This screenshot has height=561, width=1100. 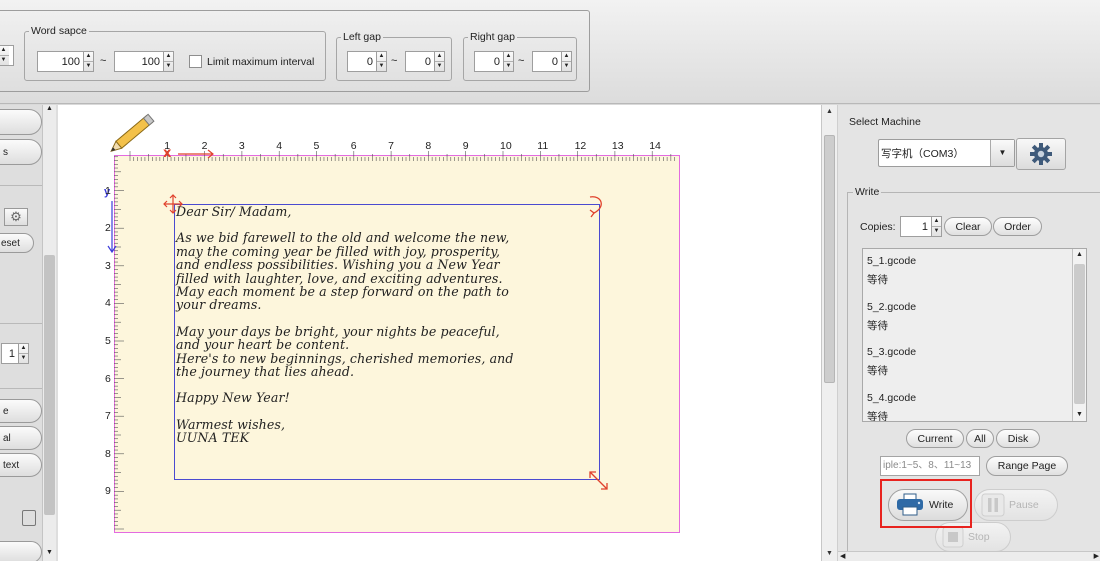 I want to click on left-gap-min-input: 0 ▲ ▼, so click(x=367, y=61).